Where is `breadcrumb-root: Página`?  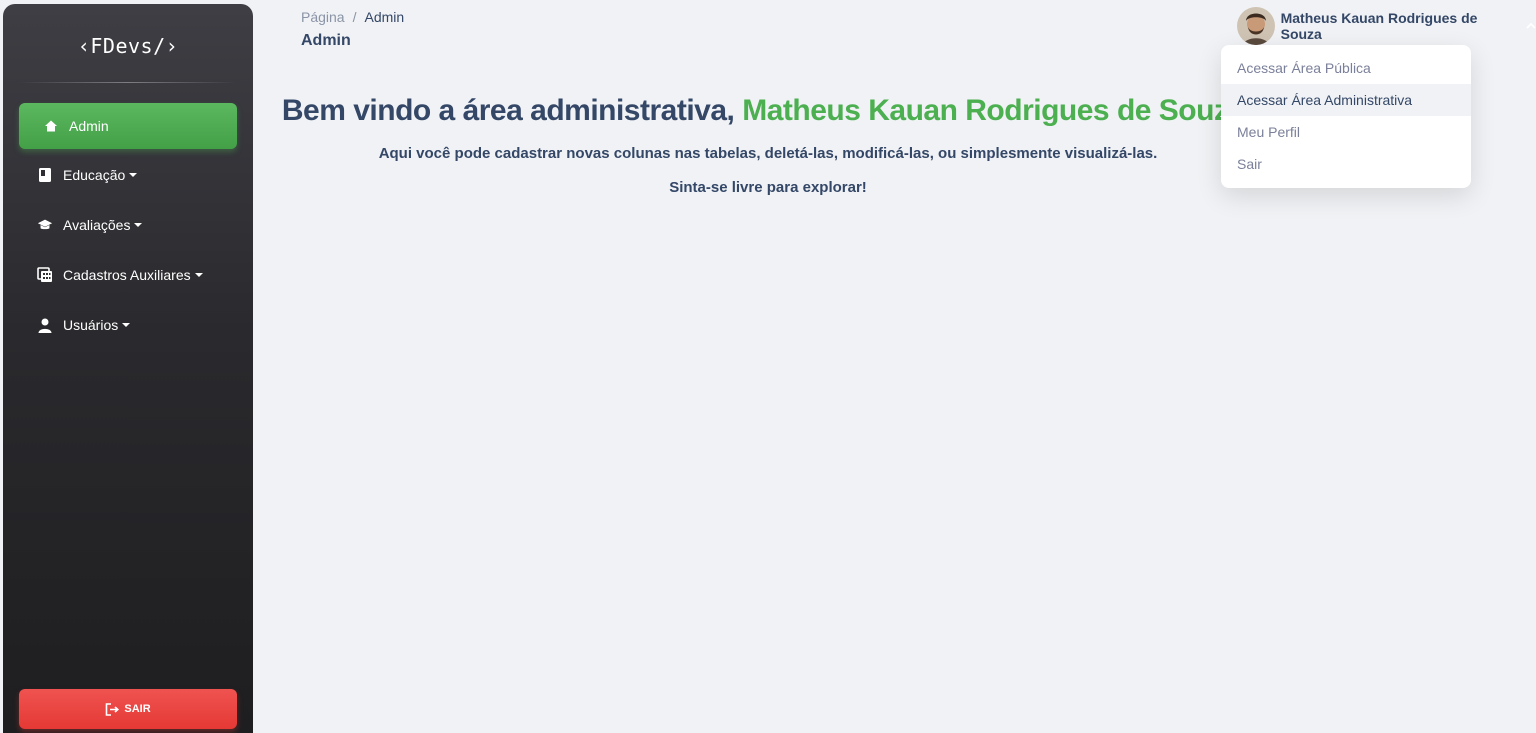 breadcrumb-root: Página is located at coordinates (323, 17).